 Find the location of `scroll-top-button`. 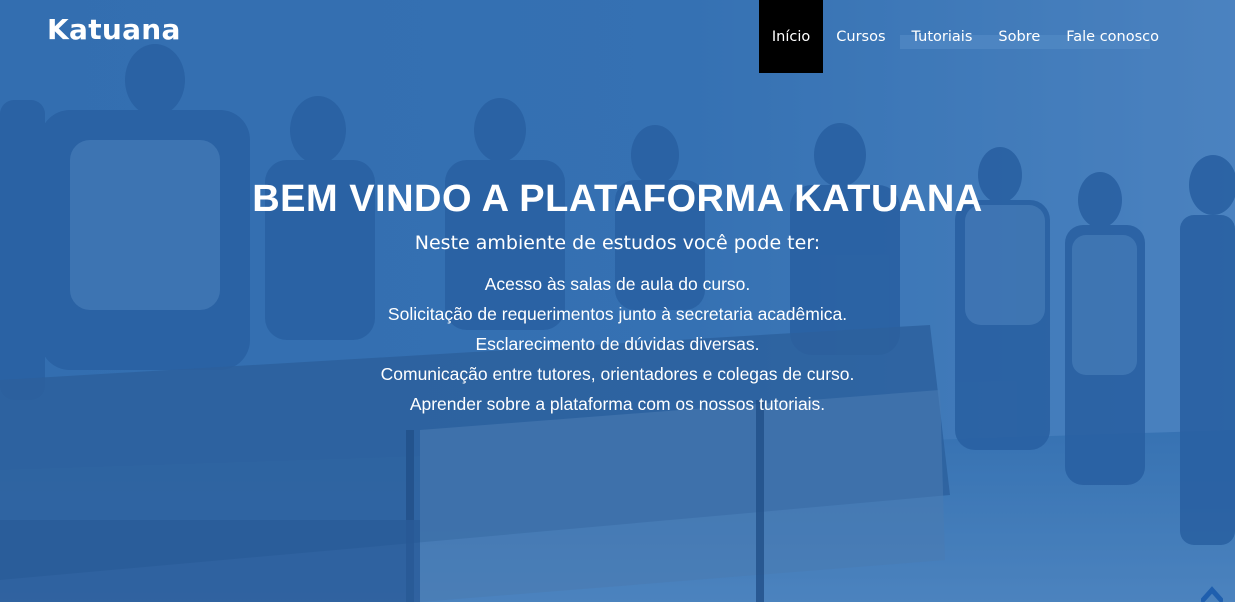

scroll-top-button is located at coordinates (1212, 593).